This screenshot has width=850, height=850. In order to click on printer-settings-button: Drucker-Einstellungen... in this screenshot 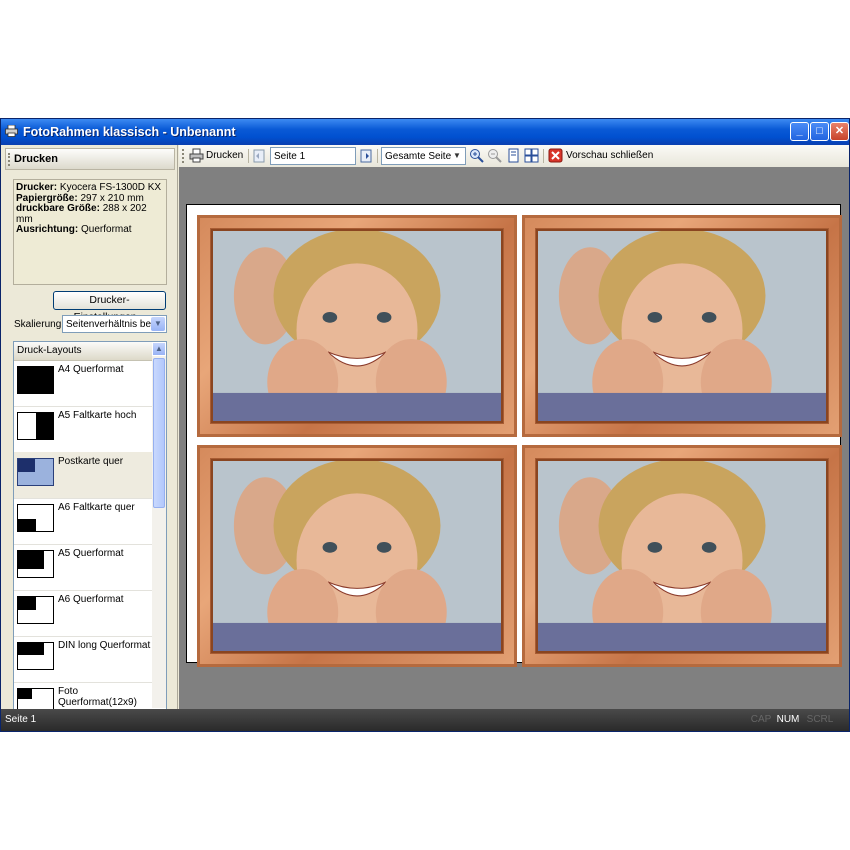, I will do `click(109, 307)`.